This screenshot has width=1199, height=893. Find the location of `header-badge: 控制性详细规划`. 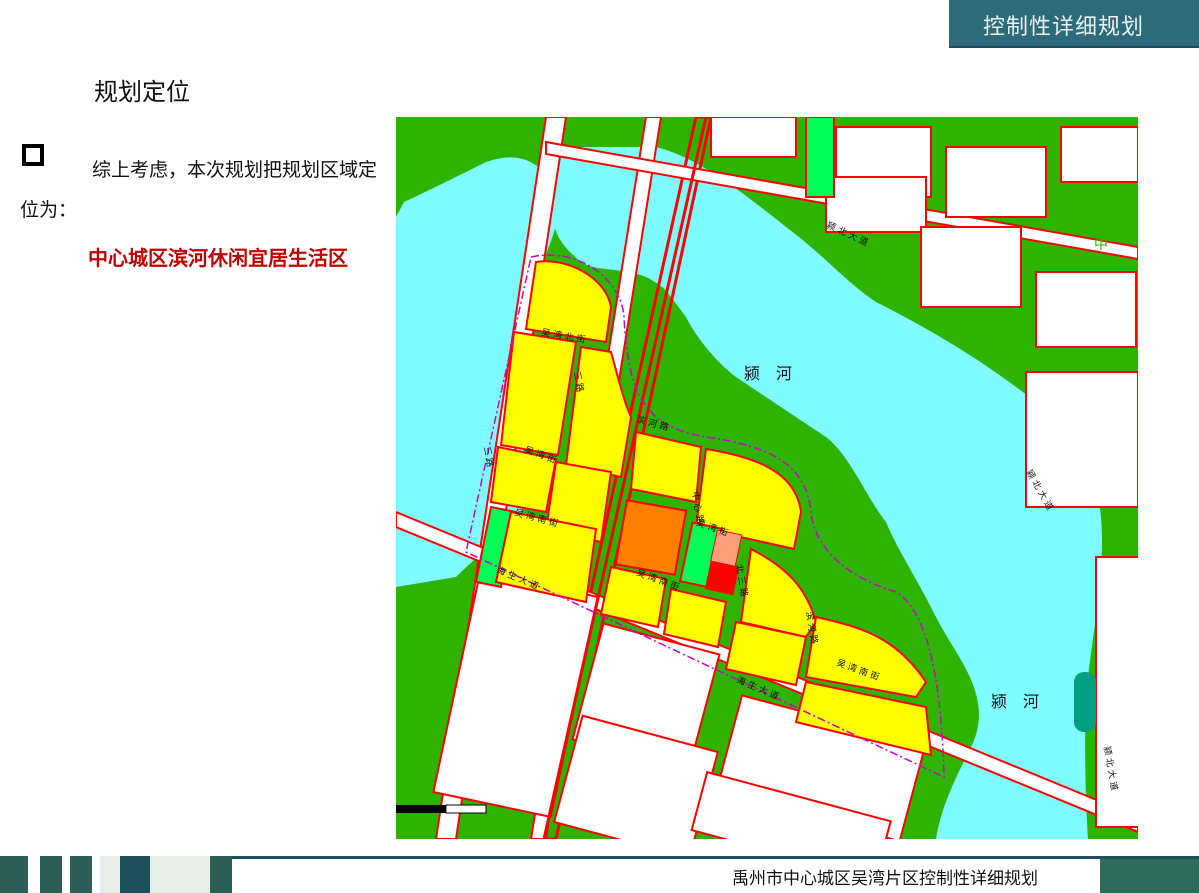

header-badge: 控制性详细规划 is located at coordinates (1074, 24).